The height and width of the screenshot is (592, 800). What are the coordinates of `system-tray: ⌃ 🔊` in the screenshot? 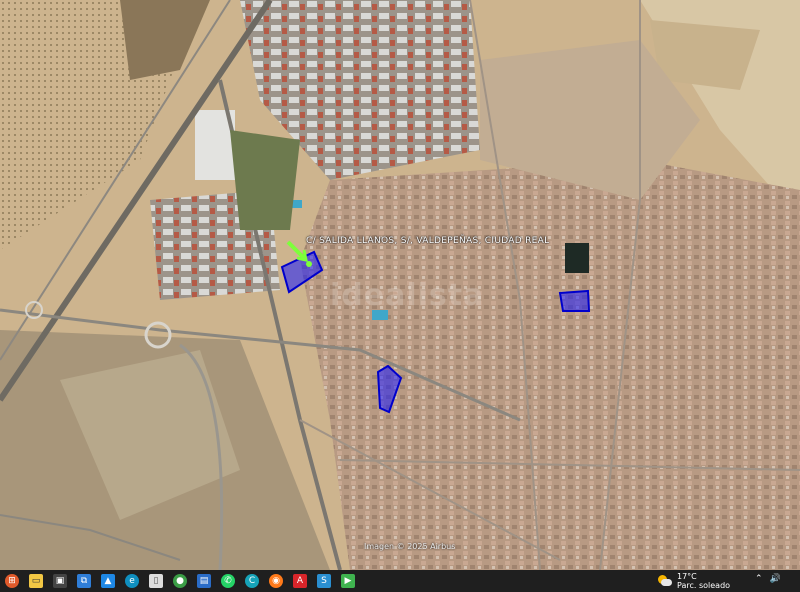 It's located at (771, 579).